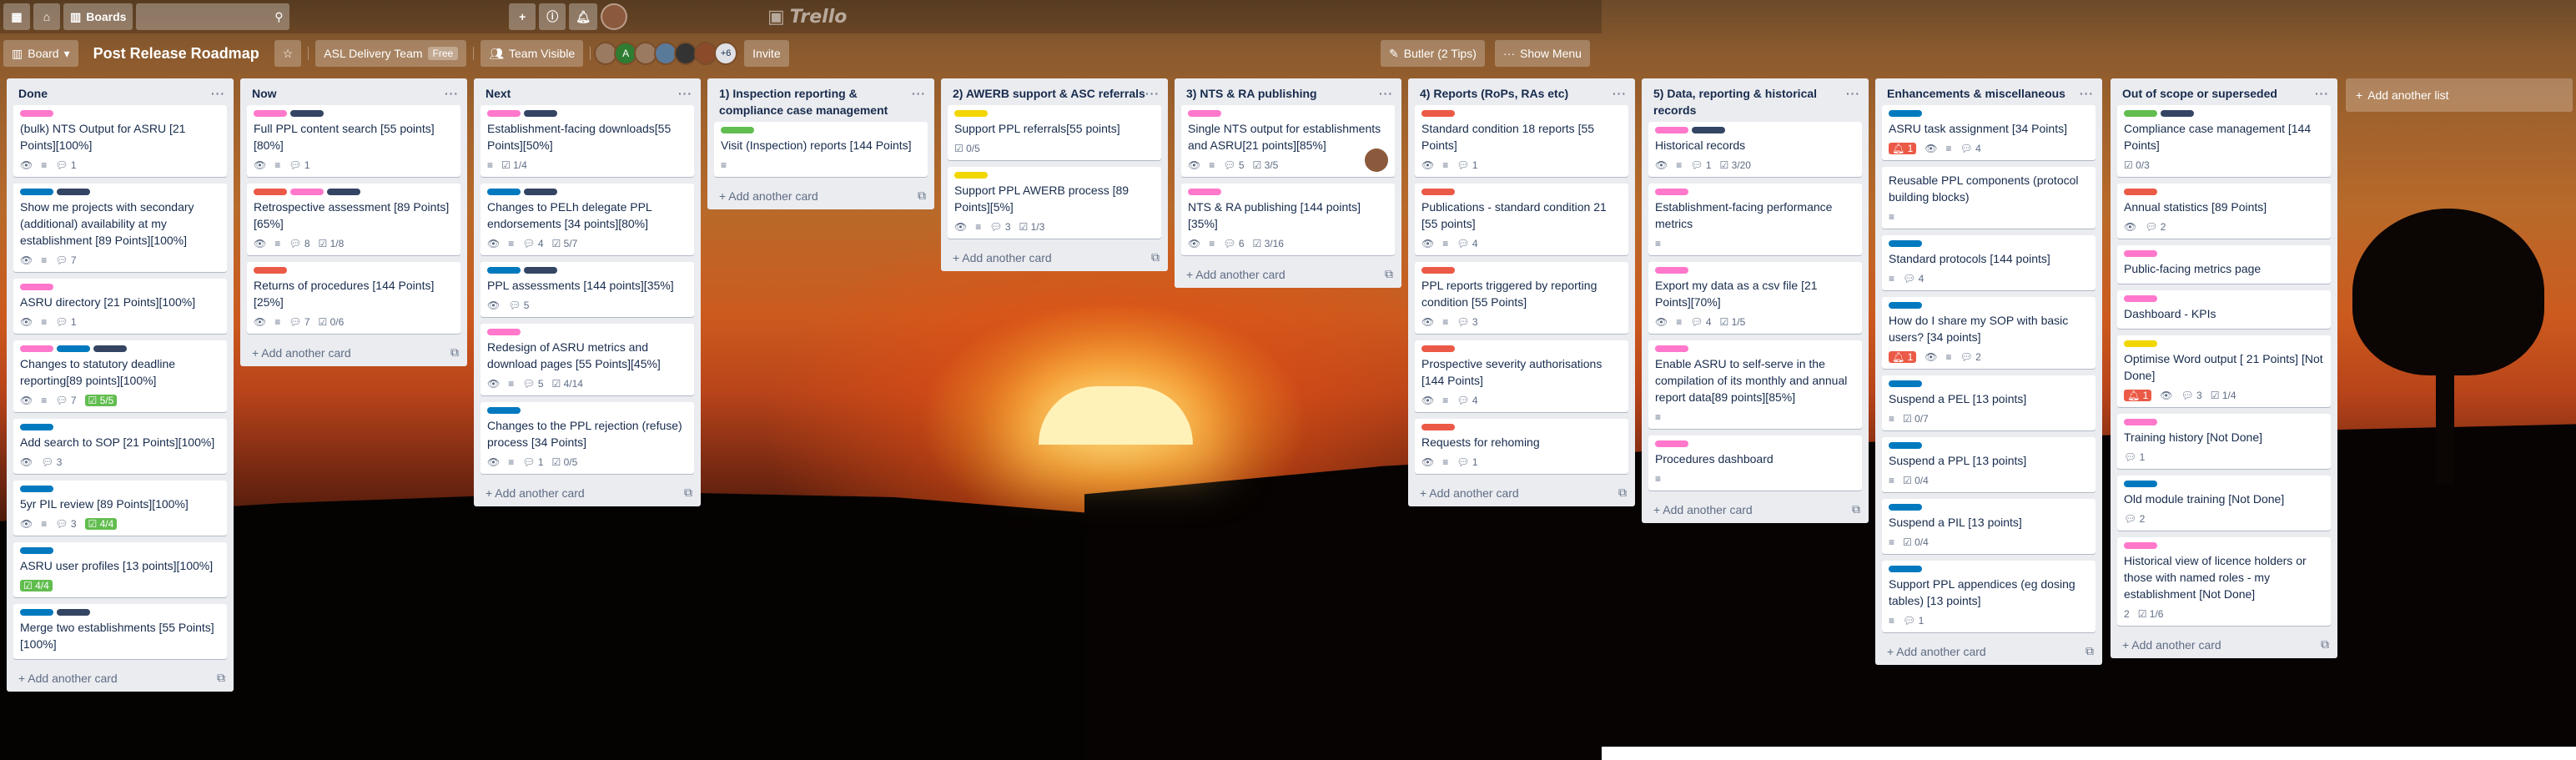 Image resolution: width=2576 pixels, height=760 pixels. I want to click on card: Training history [Not Done] 💬︎ 1, so click(2224, 441).